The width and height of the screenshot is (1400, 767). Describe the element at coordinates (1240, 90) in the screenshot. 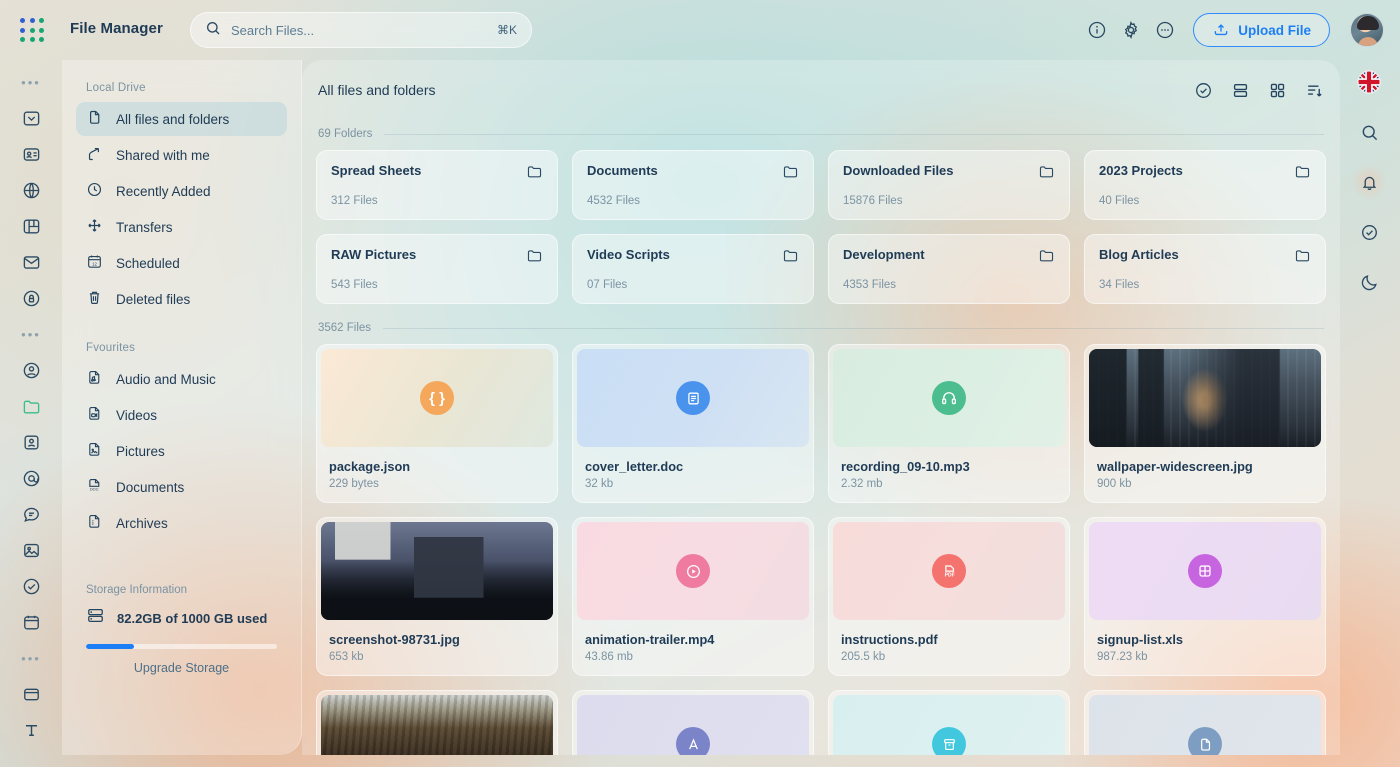

I see `list-view-icon` at that location.